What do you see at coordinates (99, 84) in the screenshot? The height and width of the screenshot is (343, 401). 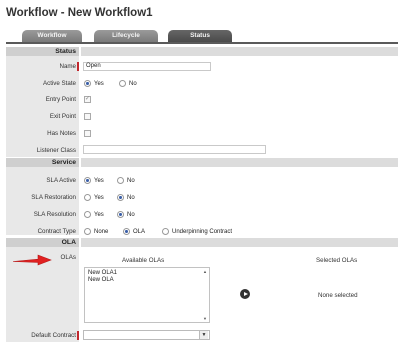 I see `active-state-yes-label: Yes` at bounding box center [99, 84].